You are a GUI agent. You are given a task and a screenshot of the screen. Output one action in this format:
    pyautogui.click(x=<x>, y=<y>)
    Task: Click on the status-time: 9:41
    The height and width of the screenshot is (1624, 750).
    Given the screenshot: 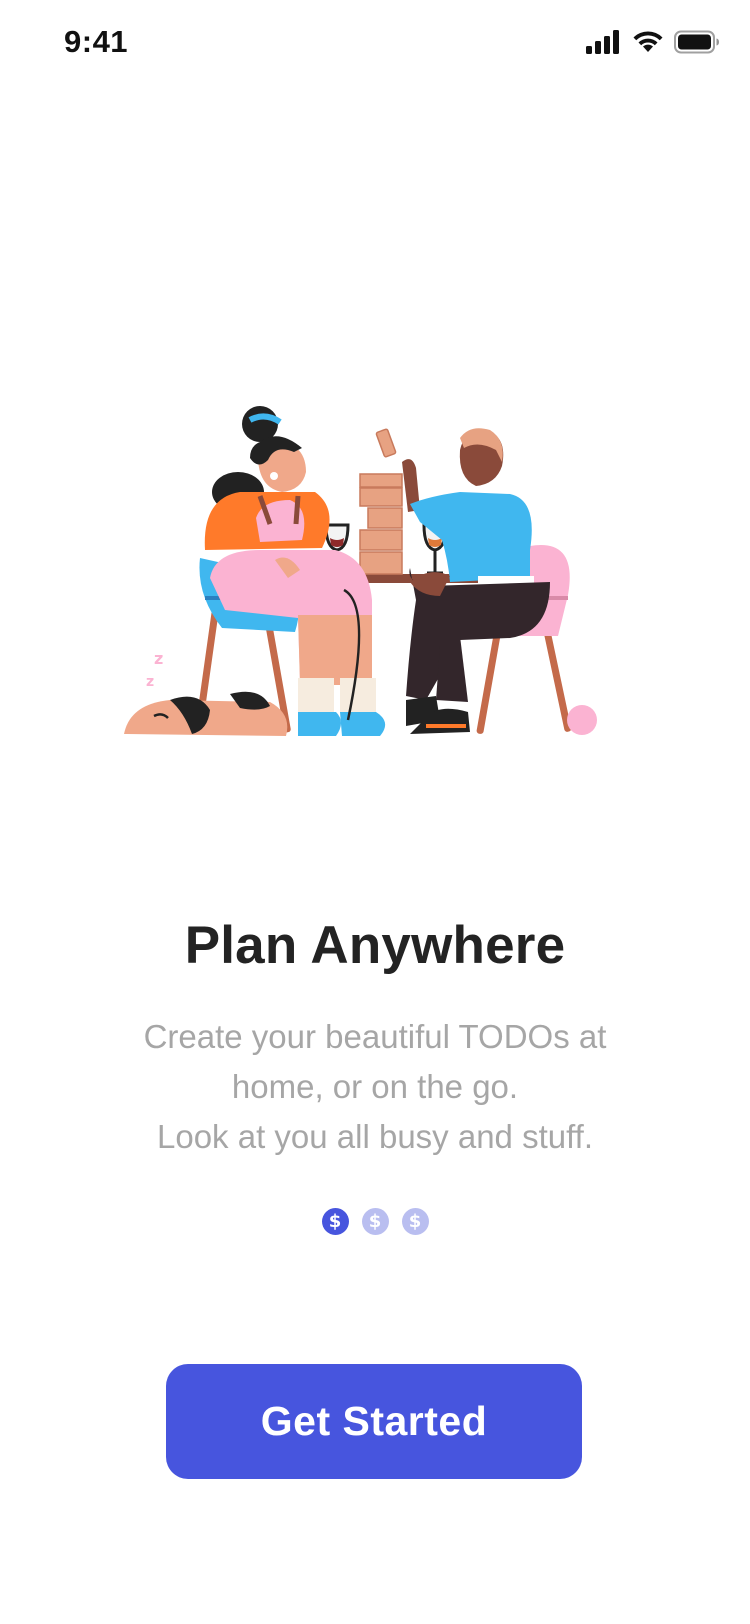 What is the action you would take?
    pyautogui.click(x=96, y=41)
    